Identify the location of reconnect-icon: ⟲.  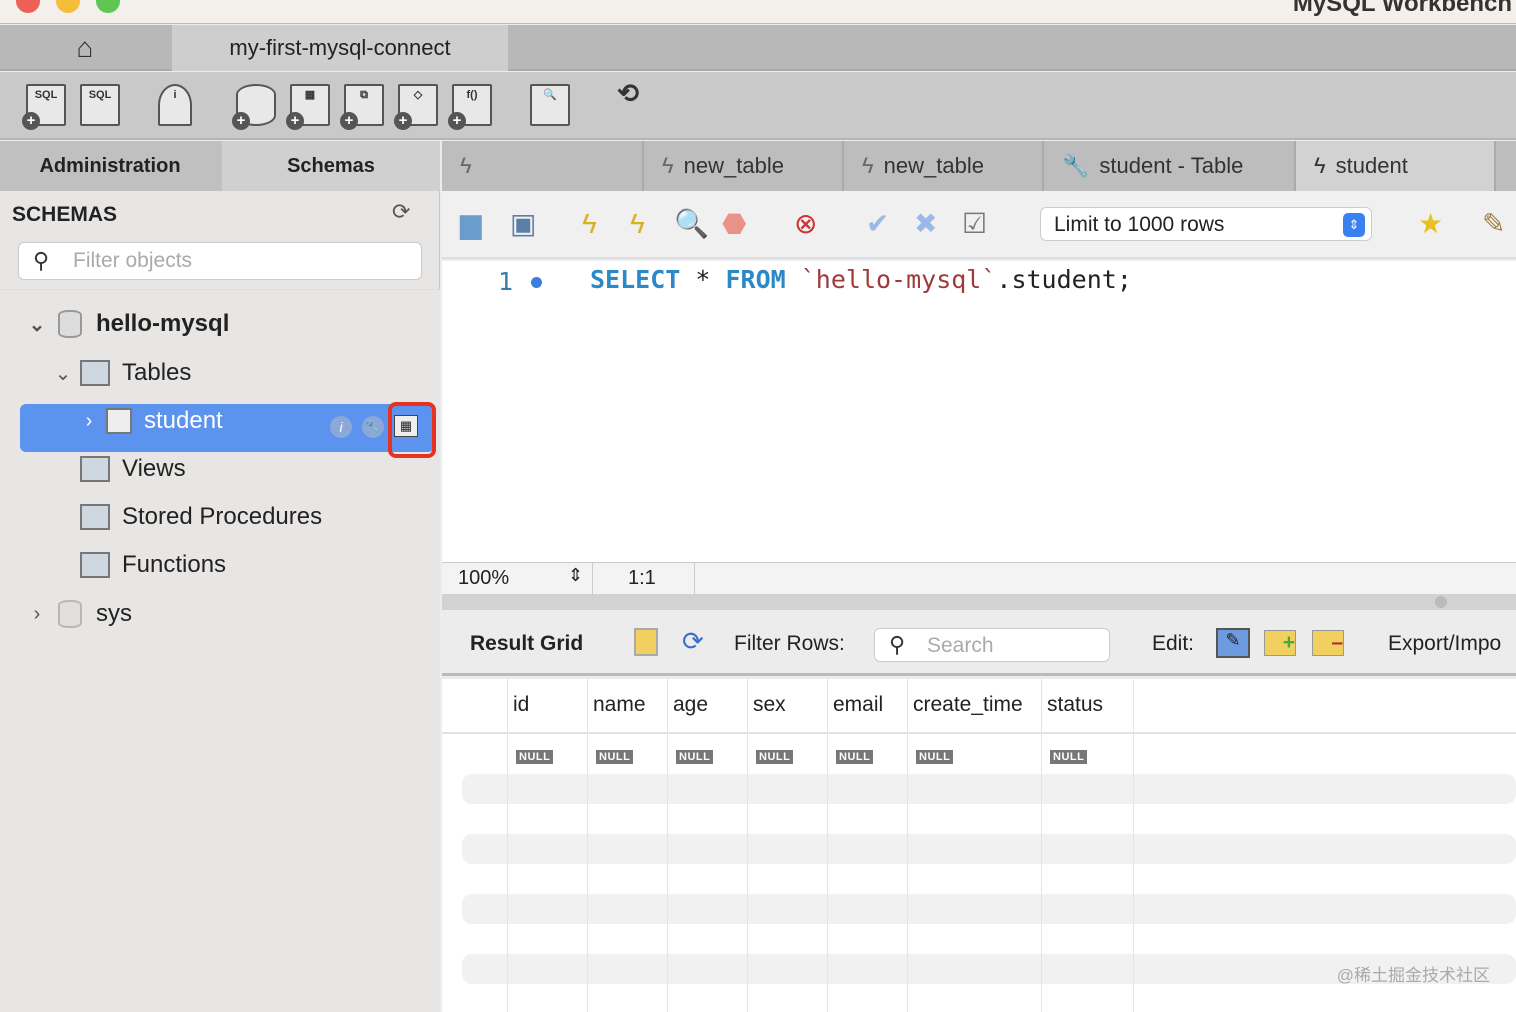
(628, 103).